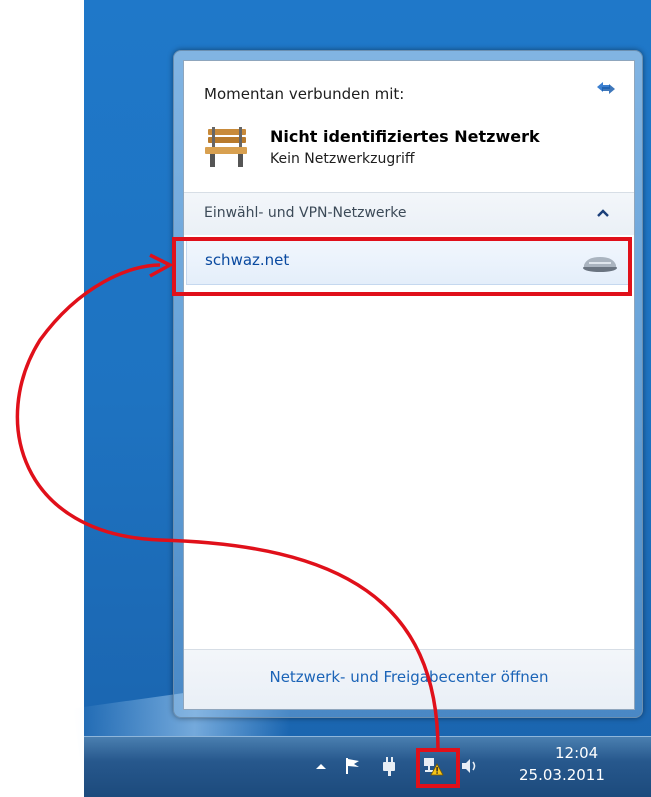 The width and height of the screenshot is (651, 797). What do you see at coordinates (469, 766) in the screenshot?
I see `volume-icon` at bounding box center [469, 766].